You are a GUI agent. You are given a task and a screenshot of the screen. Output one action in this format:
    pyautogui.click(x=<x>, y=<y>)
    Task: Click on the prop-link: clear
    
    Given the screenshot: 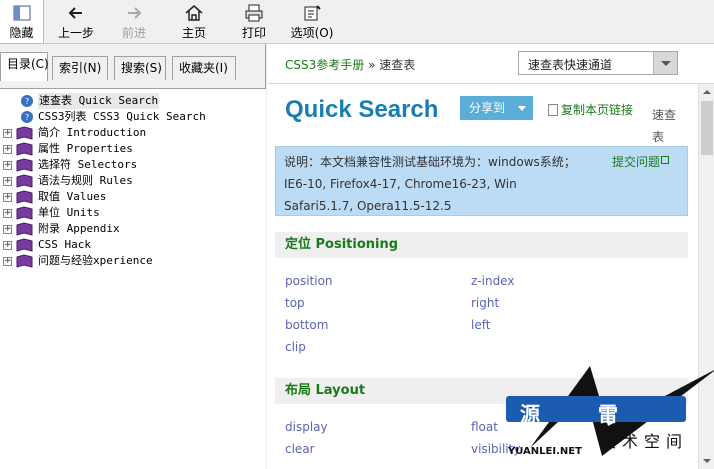 What is the action you would take?
    pyautogui.click(x=300, y=449)
    